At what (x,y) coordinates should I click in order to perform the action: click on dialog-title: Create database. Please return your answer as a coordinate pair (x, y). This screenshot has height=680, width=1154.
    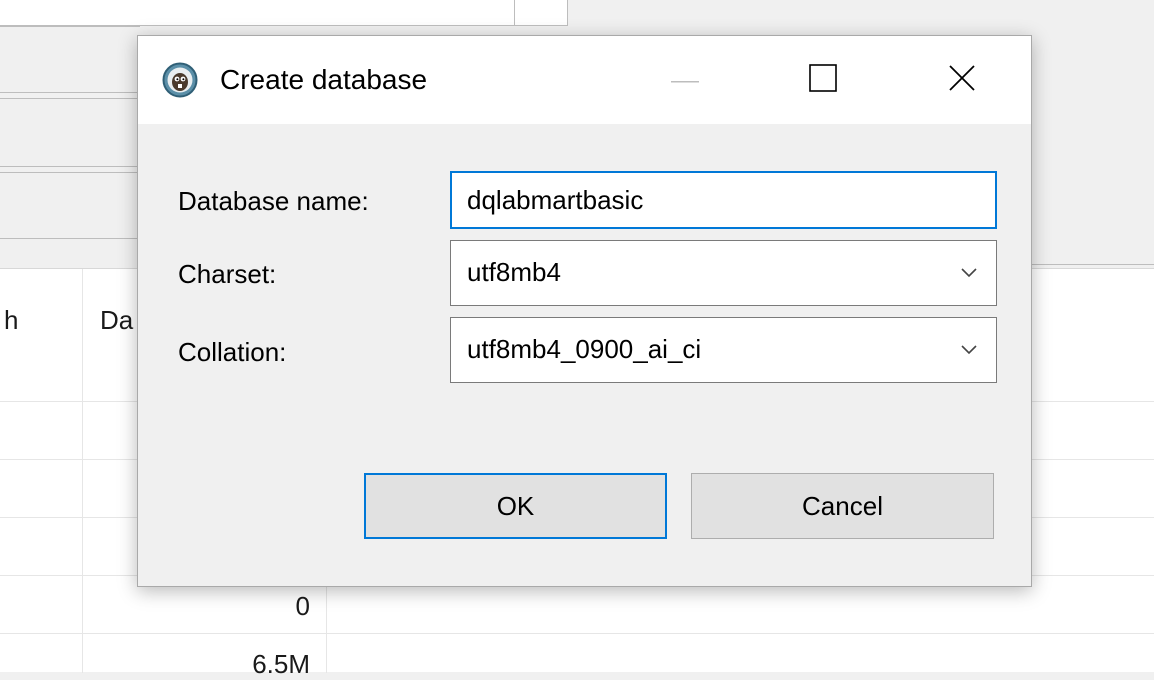
    Looking at the image, I should click on (324, 79).